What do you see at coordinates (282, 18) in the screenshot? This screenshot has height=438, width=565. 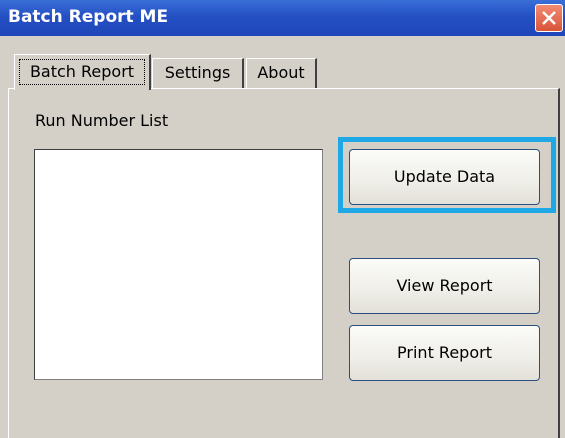 I see `title-bar: Batch Report ME` at bounding box center [282, 18].